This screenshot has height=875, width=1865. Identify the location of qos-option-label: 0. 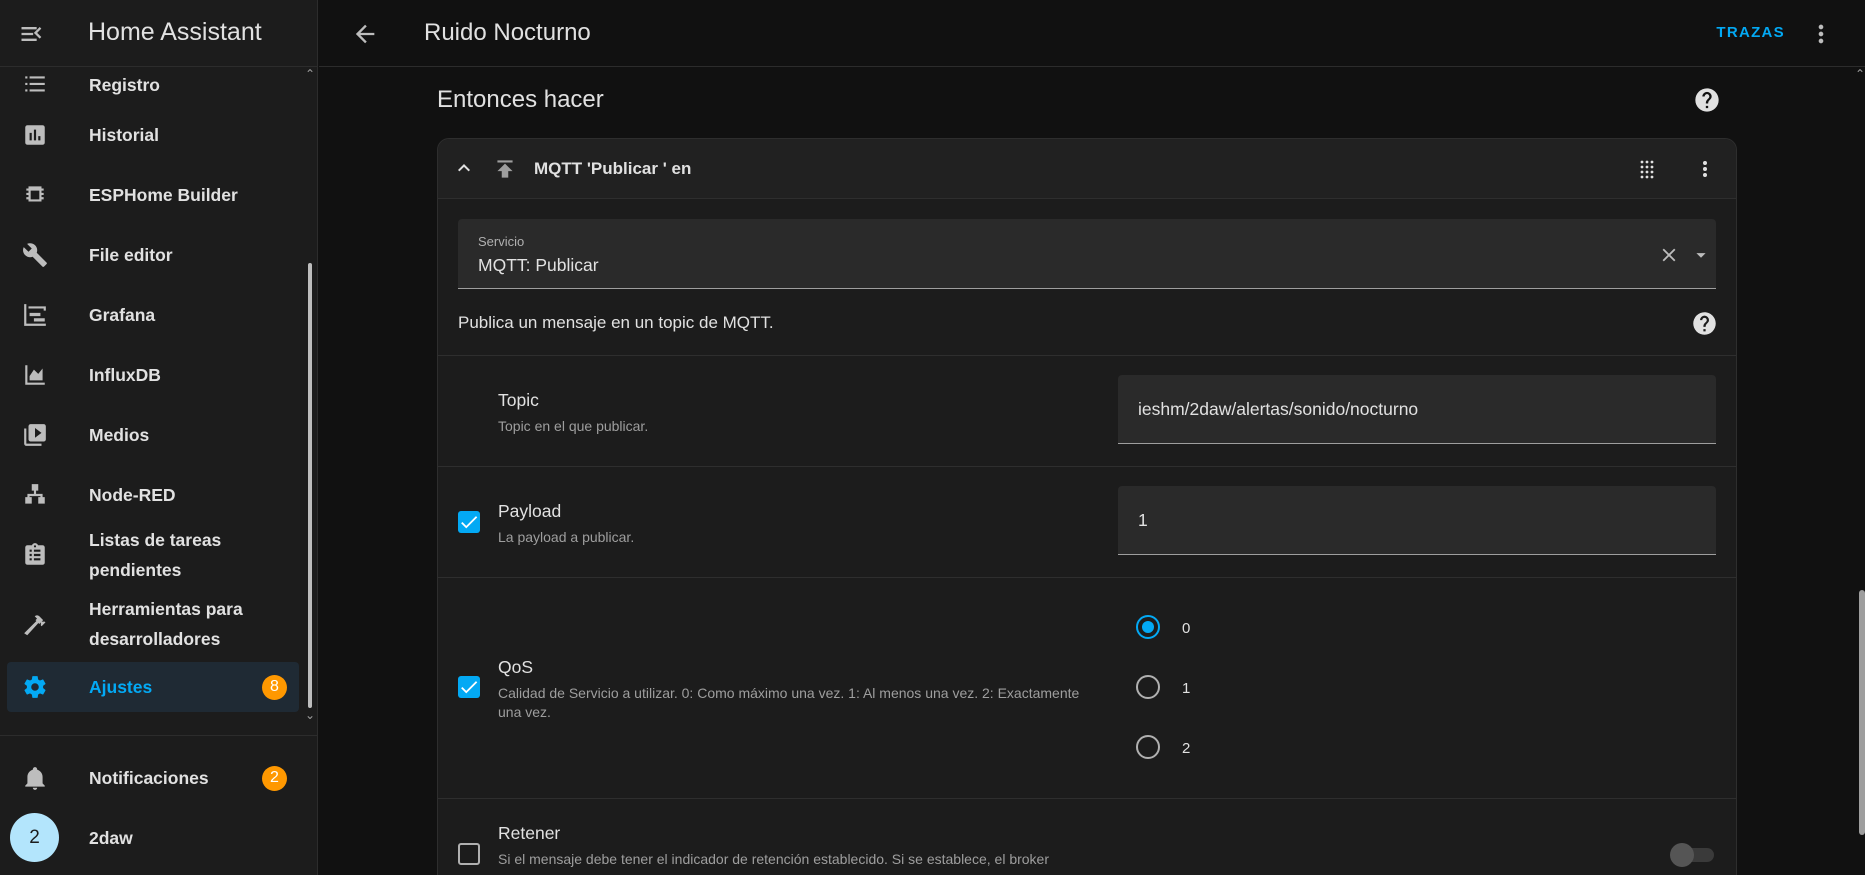
(1186, 628).